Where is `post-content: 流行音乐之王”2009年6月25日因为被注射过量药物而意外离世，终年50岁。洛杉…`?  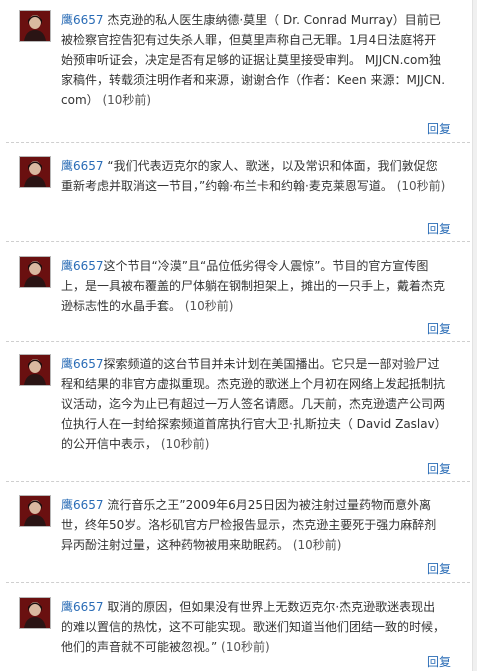 post-content: 流行音乐之王”2009年6月25日因为被注射过量药物而意外离世，终年50岁。洛杉… is located at coordinates (249, 525).